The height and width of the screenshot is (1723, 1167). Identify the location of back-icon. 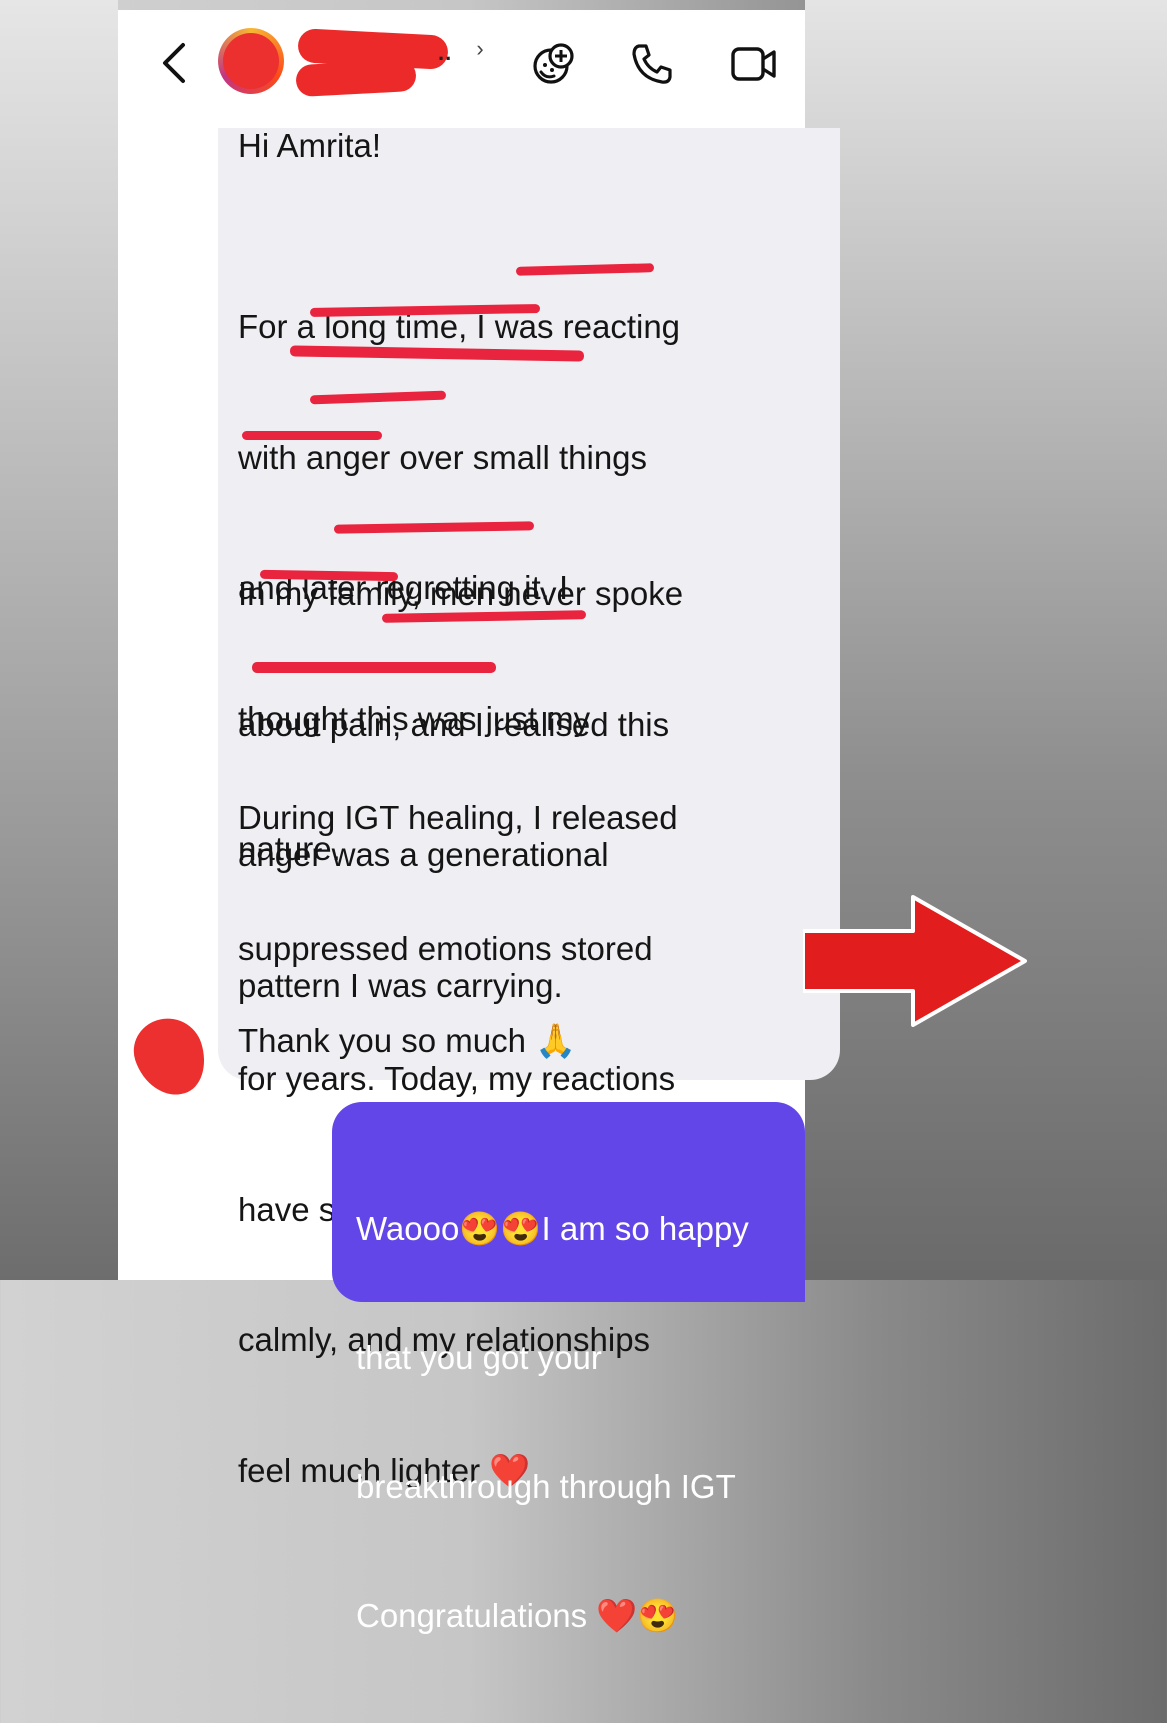
(174, 63).